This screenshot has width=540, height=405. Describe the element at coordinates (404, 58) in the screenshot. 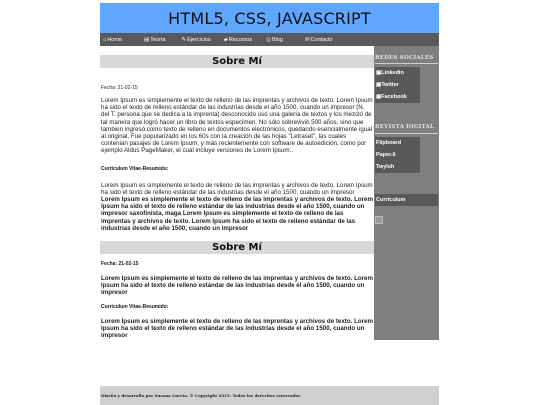

I see `social-heading: REDES SOCIALES` at that location.